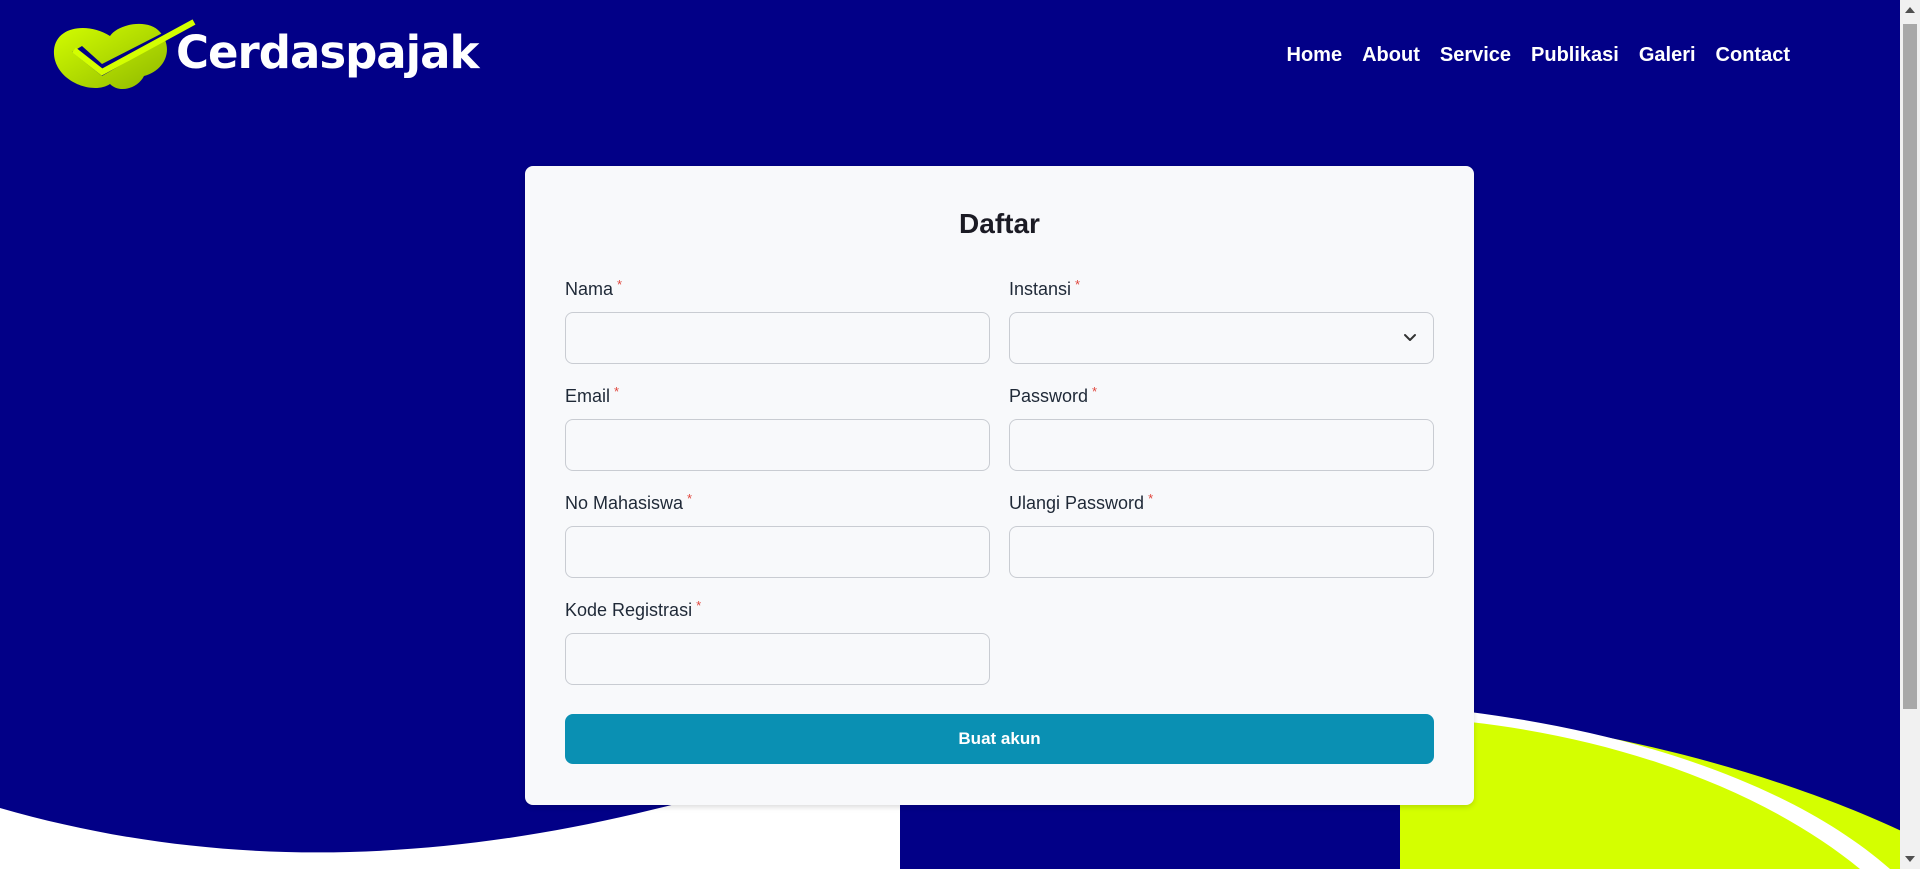 This screenshot has width=1920, height=869. Describe the element at coordinates (1221, 552) in the screenshot. I see `ulangi-password-input` at that location.